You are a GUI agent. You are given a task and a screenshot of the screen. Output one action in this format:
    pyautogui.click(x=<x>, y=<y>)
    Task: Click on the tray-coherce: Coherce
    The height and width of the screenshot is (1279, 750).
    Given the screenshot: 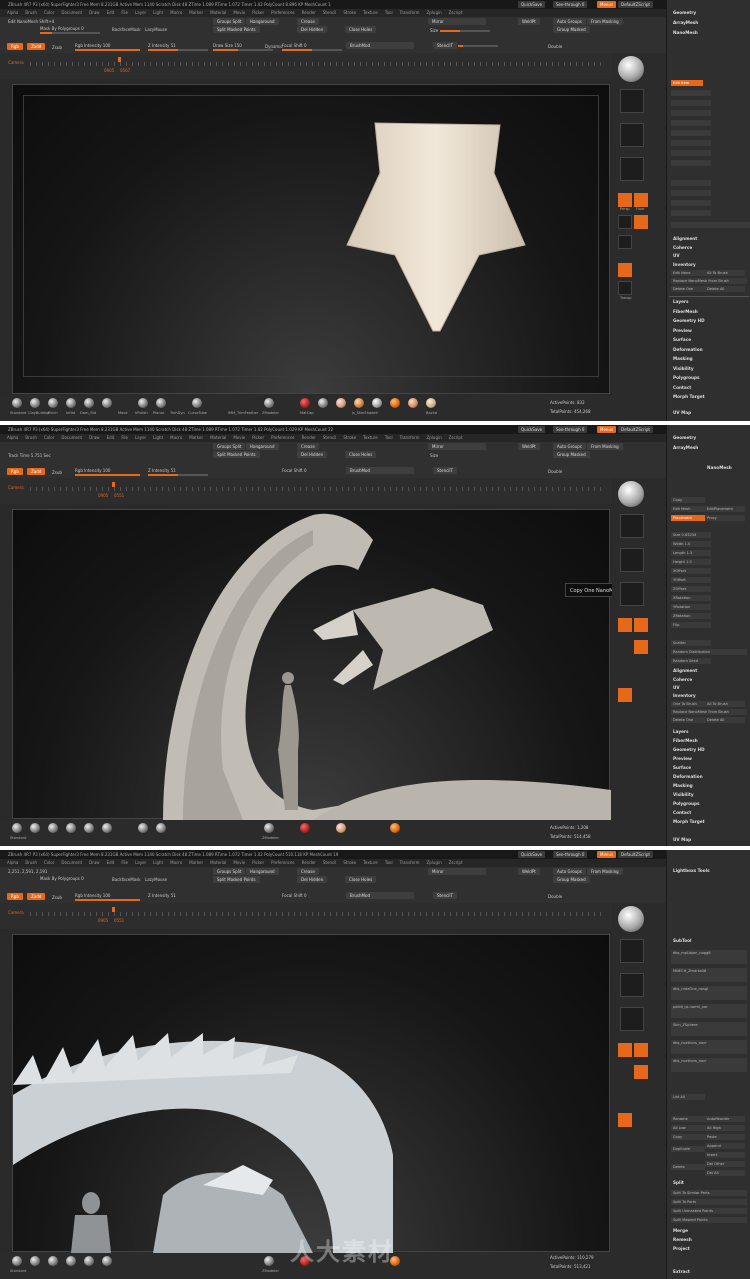 What is the action you would take?
    pyautogui.click(x=682, y=679)
    